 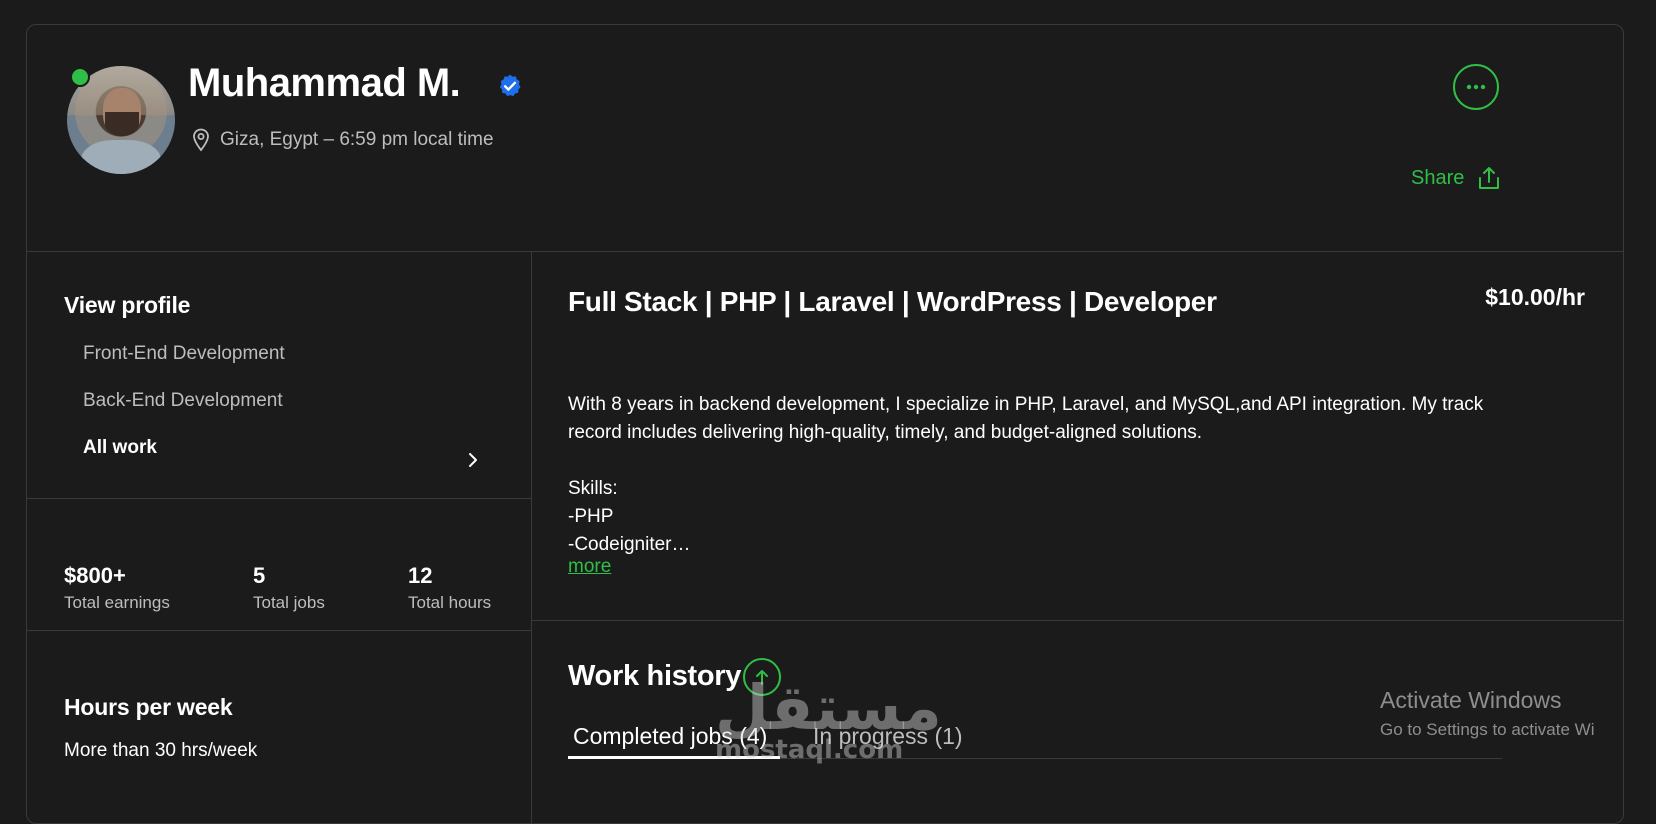 What do you see at coordinates (1489, 178) in the screenshot?
I see `share-icon` at bounding box center [1489, 178].